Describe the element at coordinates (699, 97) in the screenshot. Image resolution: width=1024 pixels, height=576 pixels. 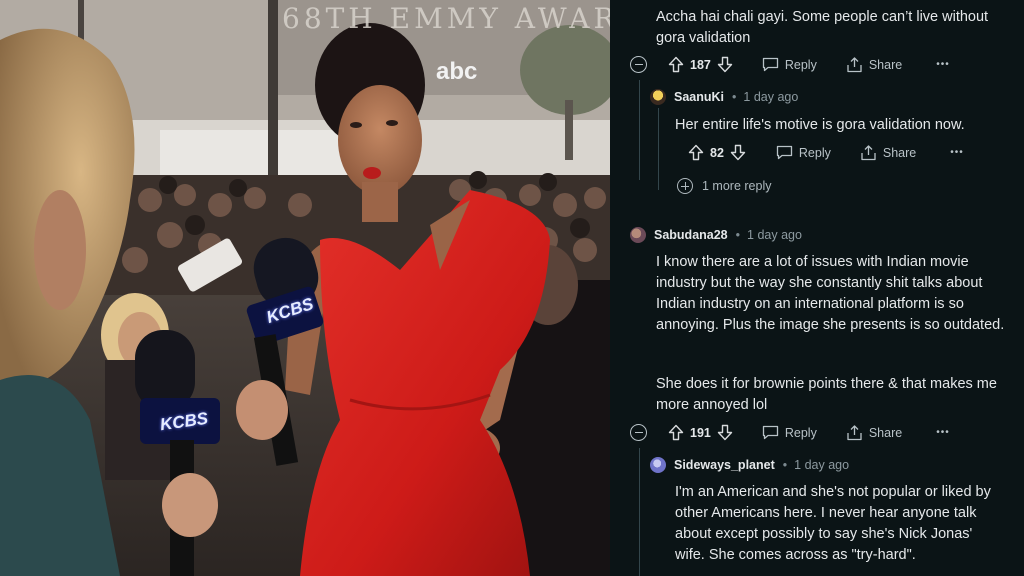
I see `username: SaanuKi` at that location.